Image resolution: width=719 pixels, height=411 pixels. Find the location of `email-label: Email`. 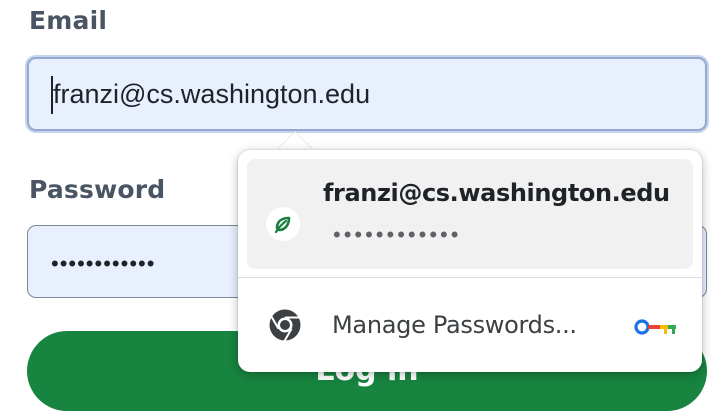

email-label: Email is located at coordinates (68, 20).